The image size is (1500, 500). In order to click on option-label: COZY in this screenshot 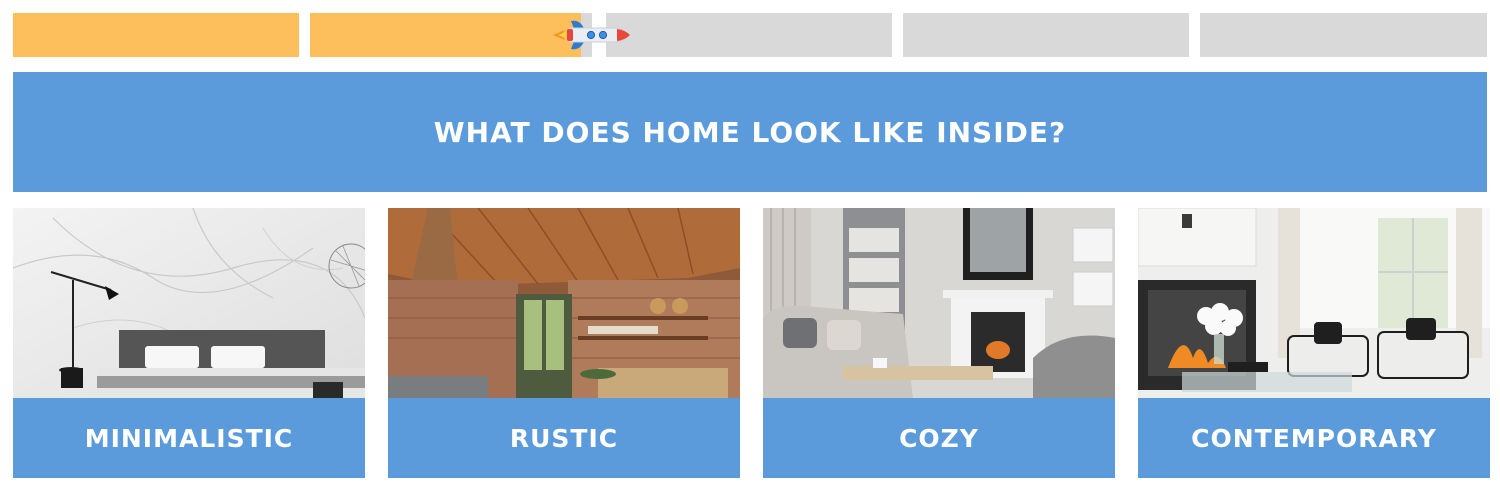, I will do `click(939, 438)`.